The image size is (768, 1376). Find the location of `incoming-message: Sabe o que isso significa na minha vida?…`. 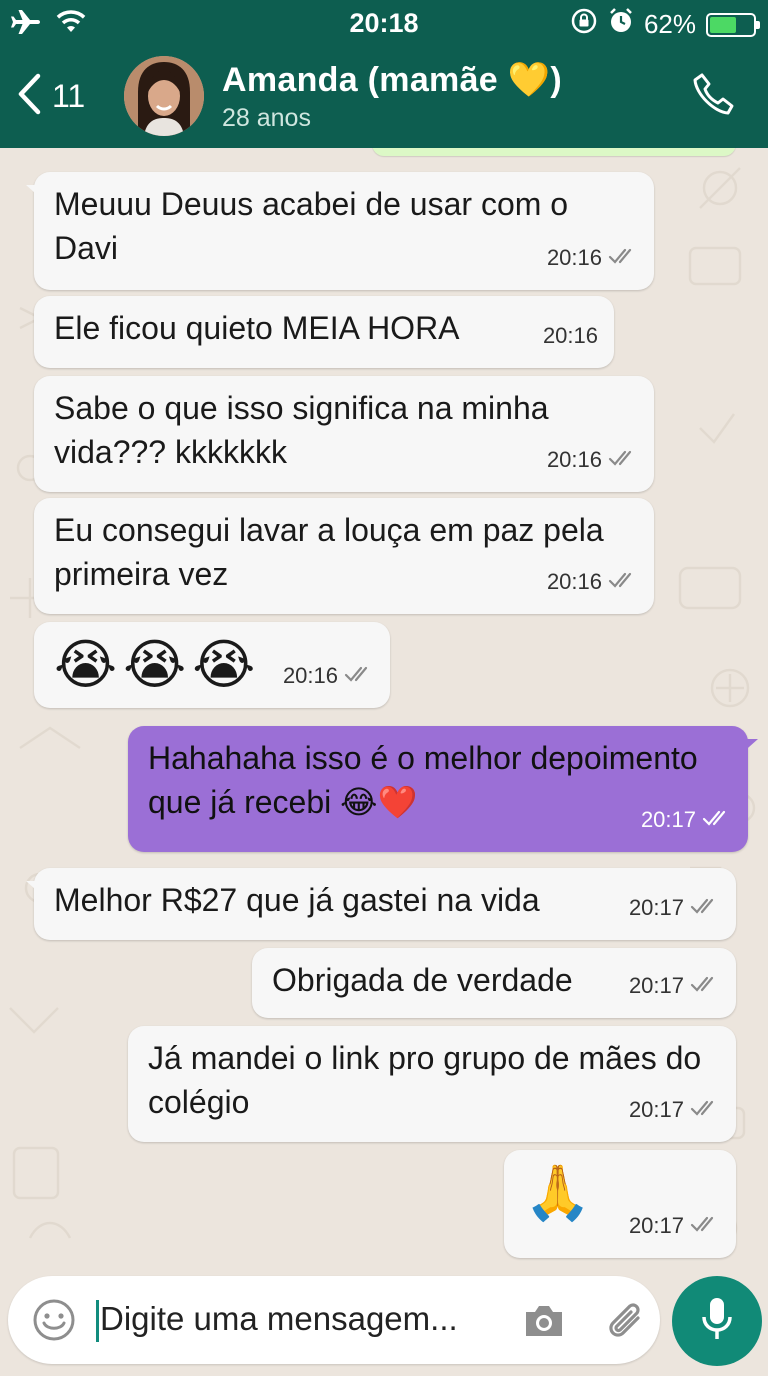

incoming-message: Sabe o que isso significa na minha vida?… is located at coordinates (344, 434).